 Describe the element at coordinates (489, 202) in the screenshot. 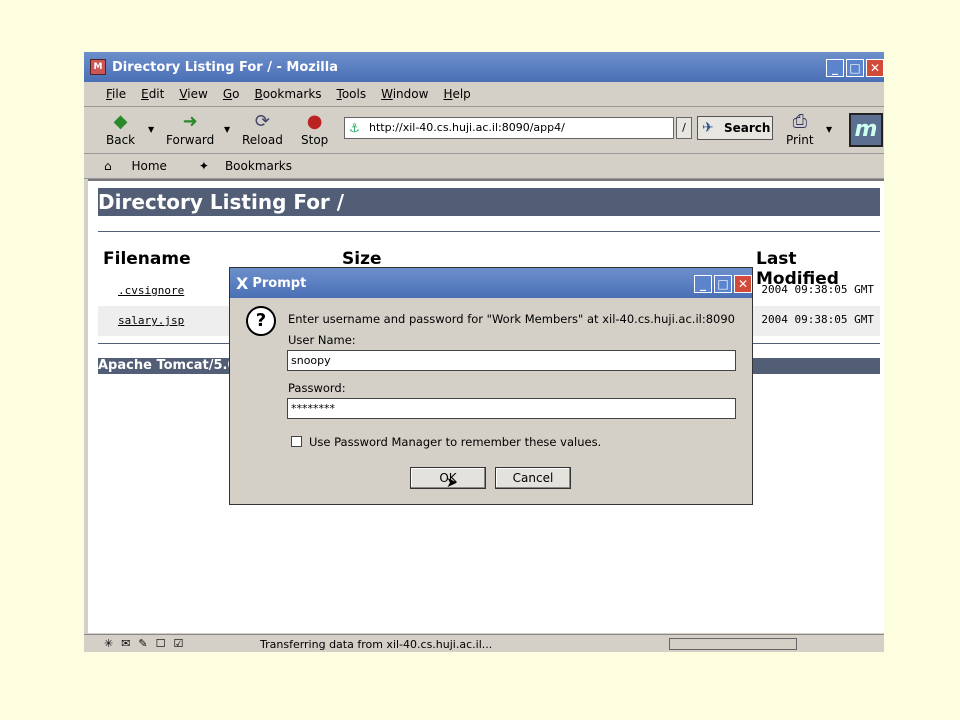

I see `page-heading: Directory Listing For /` at that location.